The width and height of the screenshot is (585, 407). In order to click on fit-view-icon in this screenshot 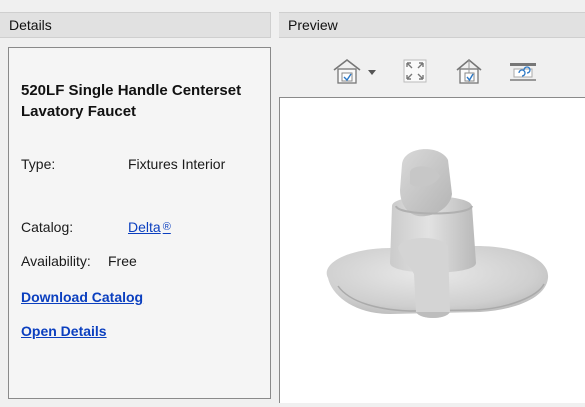, I will do `click(415, 71)`.